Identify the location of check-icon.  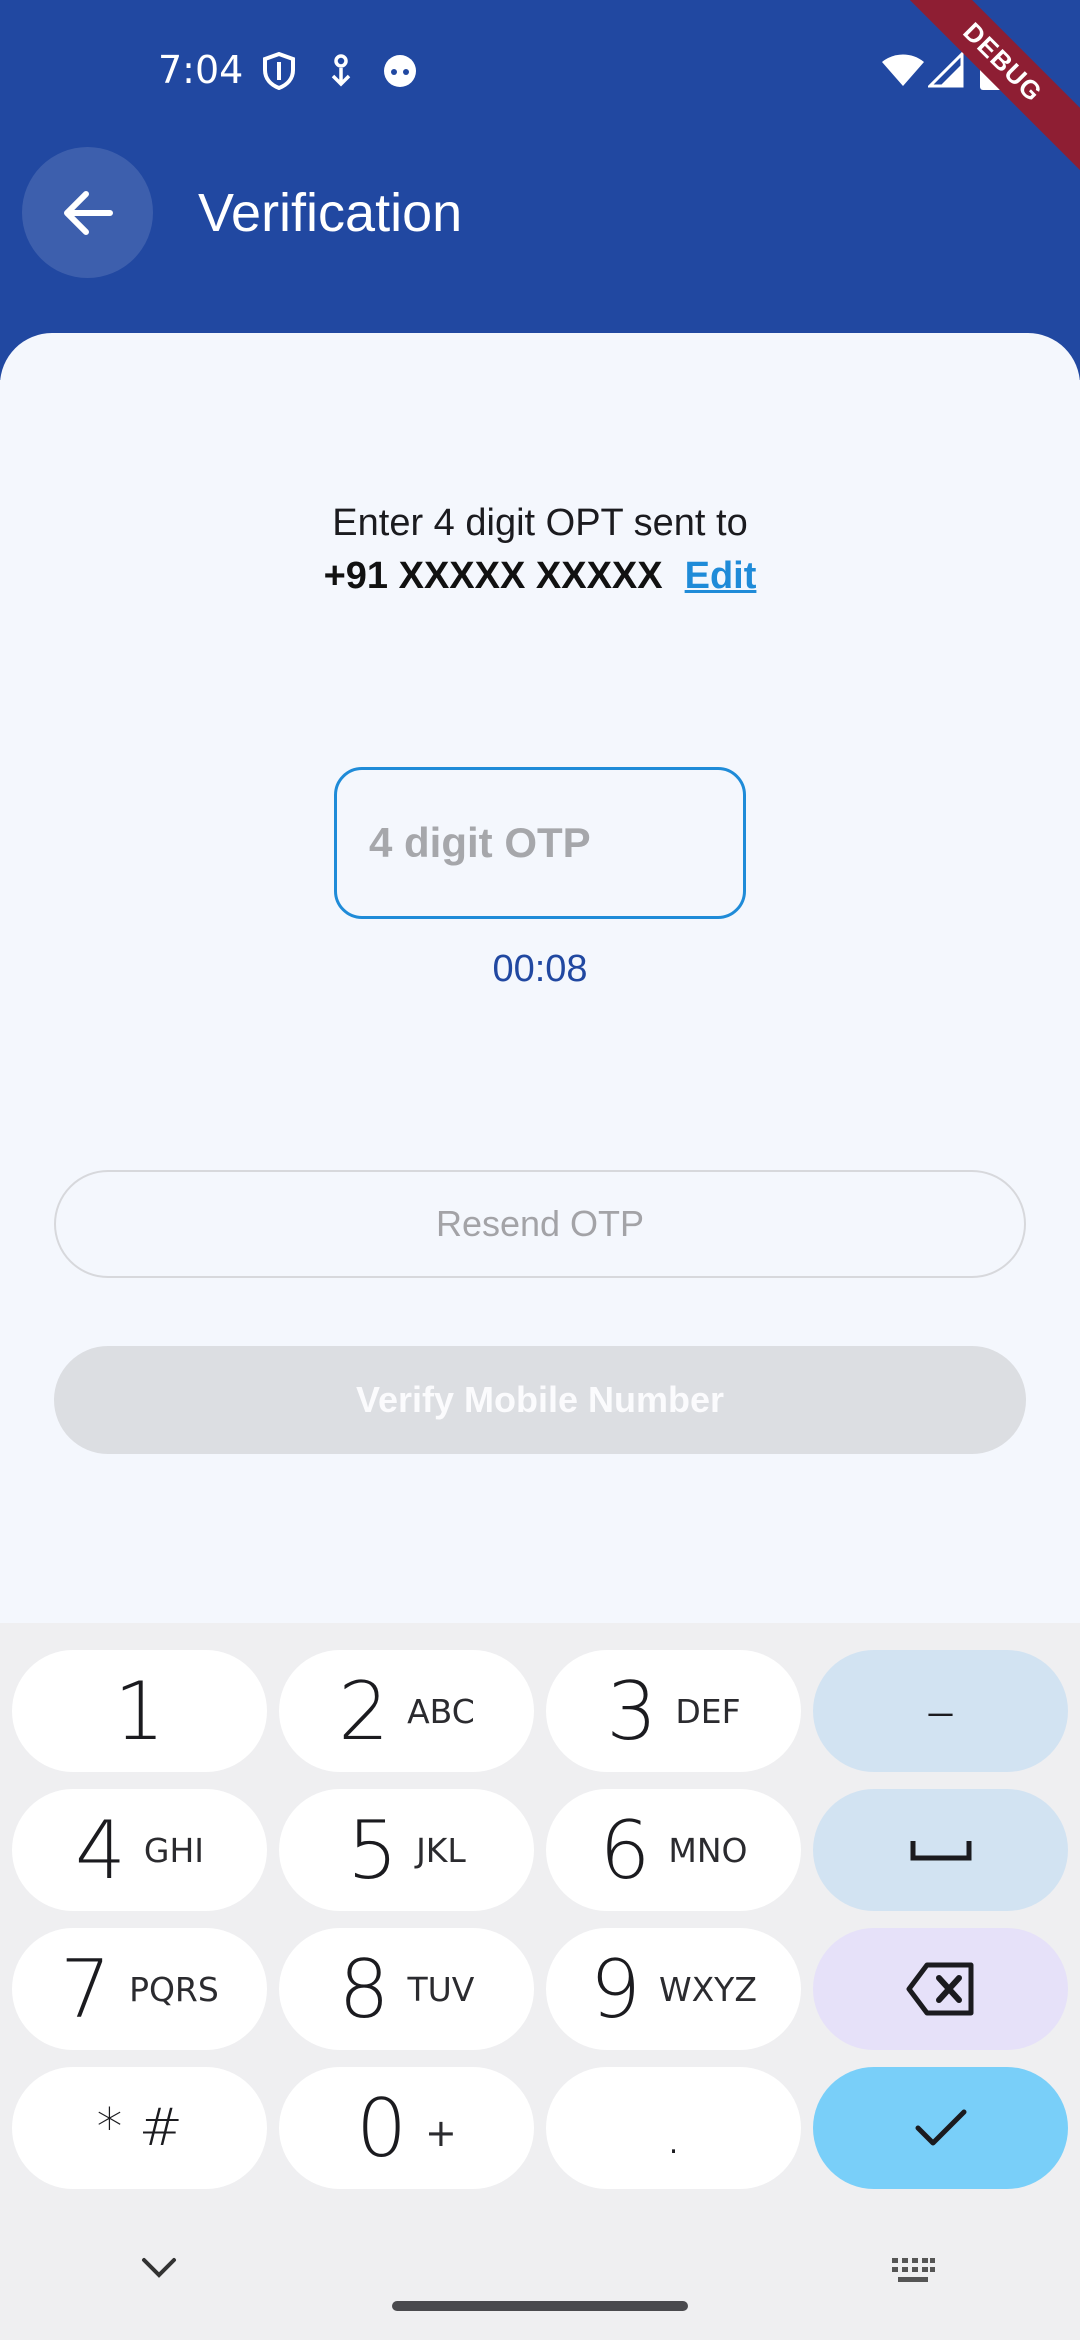
(940, 2127).